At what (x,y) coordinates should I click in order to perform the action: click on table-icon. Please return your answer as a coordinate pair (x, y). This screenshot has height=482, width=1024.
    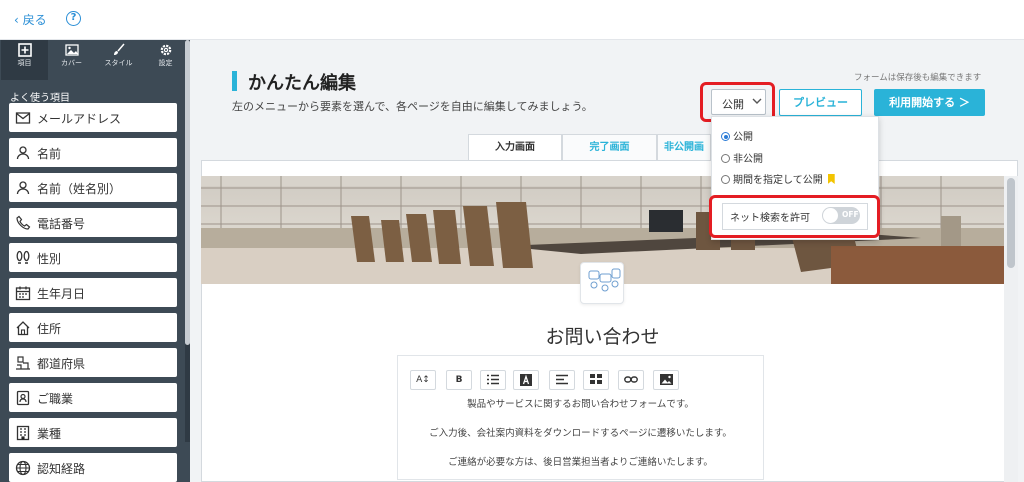
    Looking at the image, I should click on (596, 379).